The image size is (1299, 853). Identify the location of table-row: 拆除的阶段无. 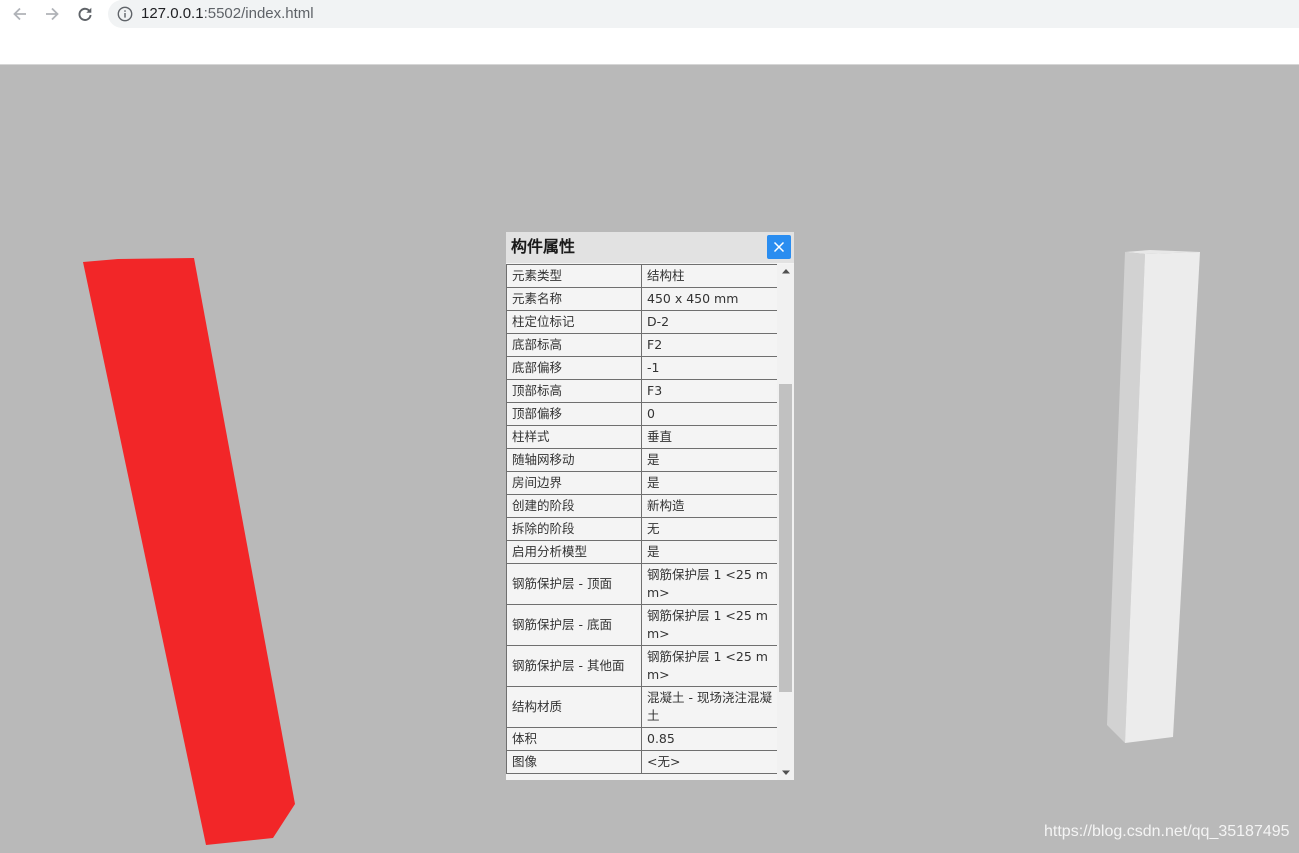
(642, 529).